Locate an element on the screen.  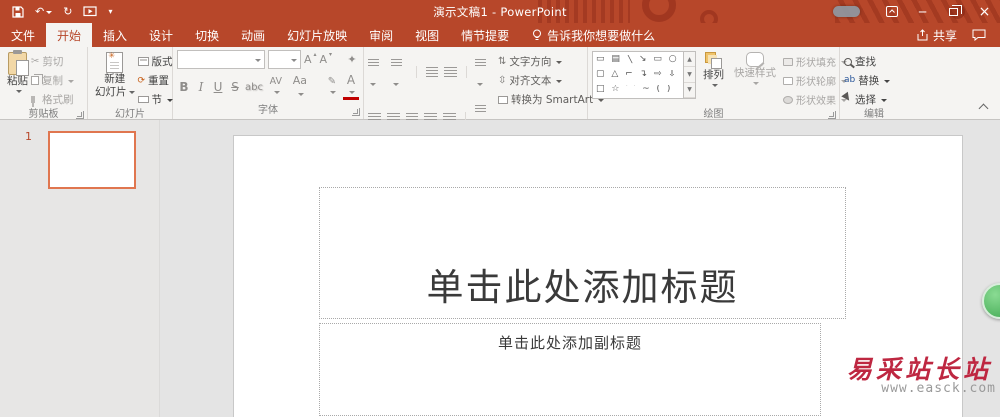
shapes-gallery-scrollbar: ▲ ▼ ▼ is located at coordinates (690, 75).